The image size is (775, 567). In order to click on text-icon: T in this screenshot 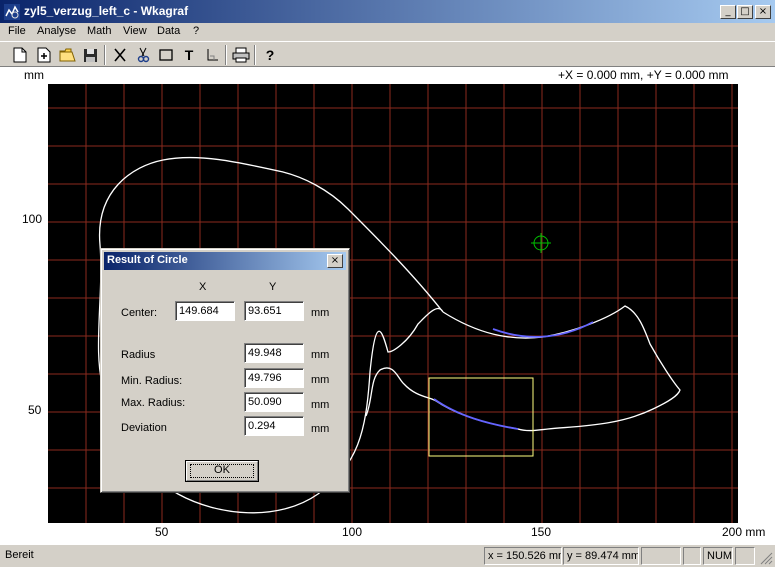, I will do `click(189, 55)`.